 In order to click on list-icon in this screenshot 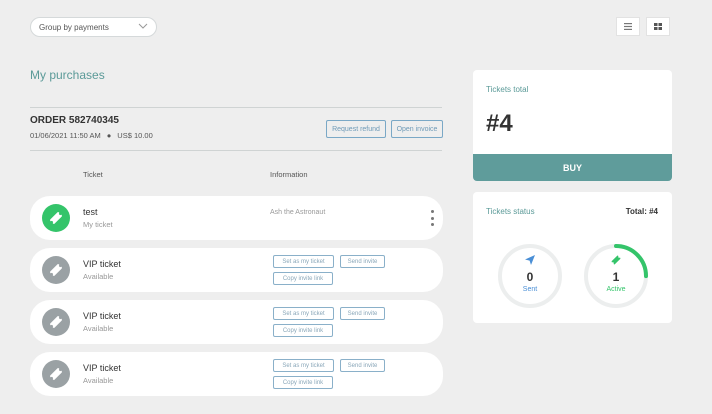, I will do `click(628, 26)`.